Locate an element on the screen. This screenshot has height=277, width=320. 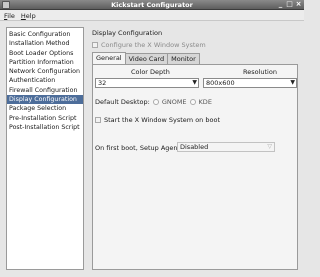
start-x-checkbox is located at coordinates (98, 120).